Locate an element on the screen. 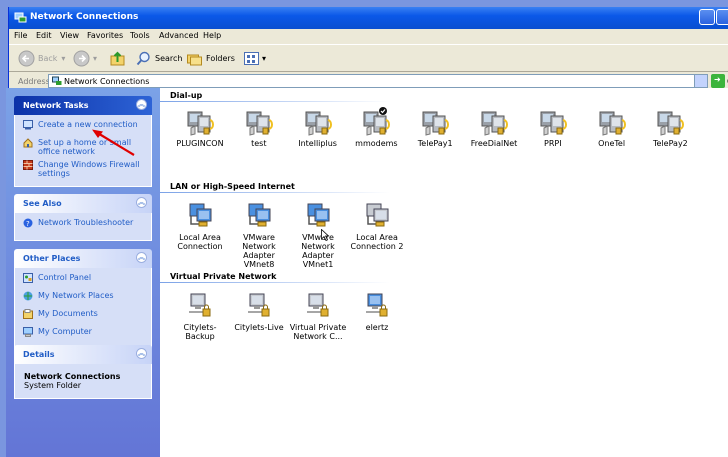 The height and width of the screenshot is (457, 728). dialup-default-icon is located at coordinates (376, 121).